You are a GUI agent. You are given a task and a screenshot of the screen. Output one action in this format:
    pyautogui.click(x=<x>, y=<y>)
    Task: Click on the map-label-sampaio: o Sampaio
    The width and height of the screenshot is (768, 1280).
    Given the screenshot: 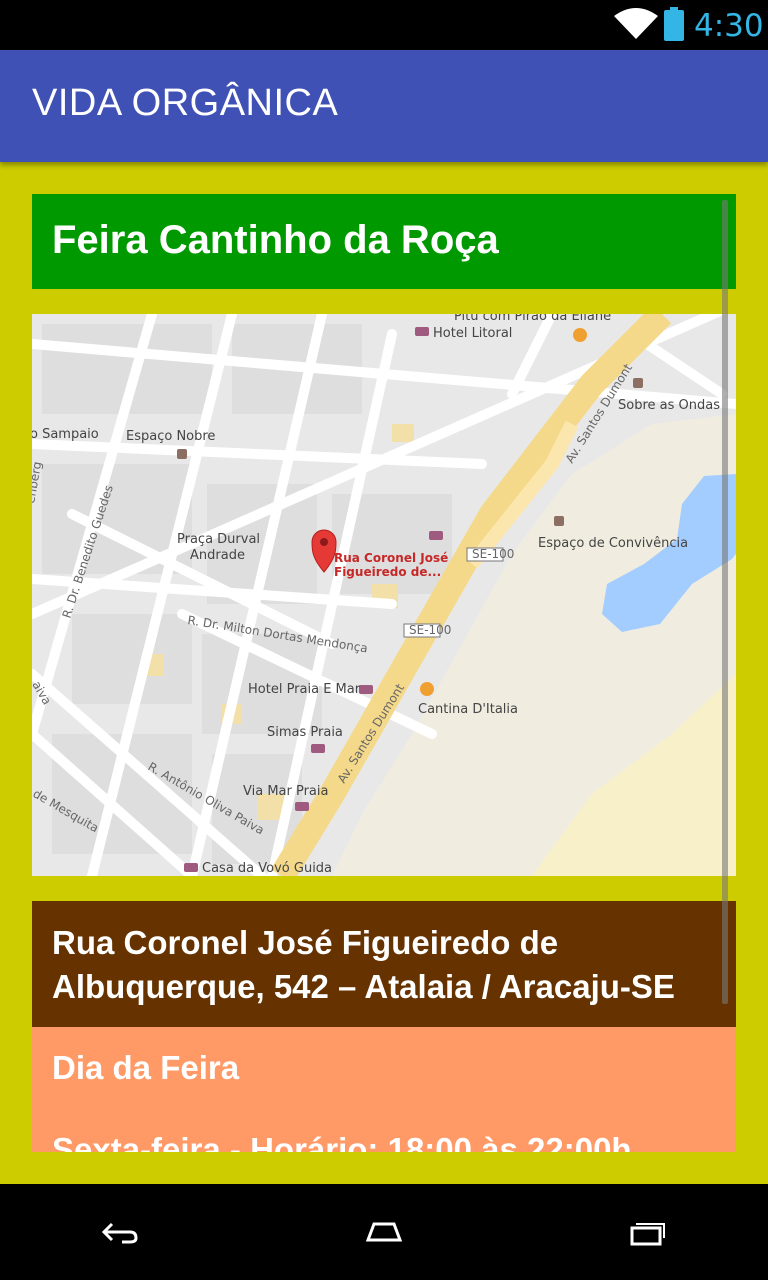 What is the action you would take?
    pyautogui.click(x=65, y=434)
    